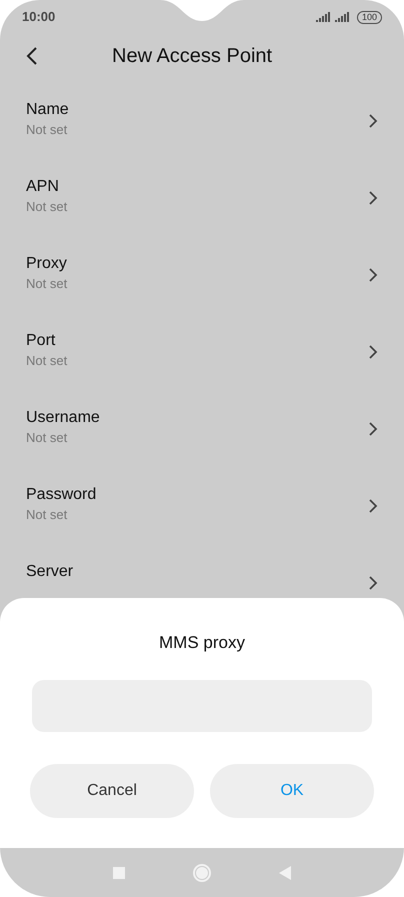 This screenshot has height=897, width=404. I want to click on item-label: Name, so click(47, 110).